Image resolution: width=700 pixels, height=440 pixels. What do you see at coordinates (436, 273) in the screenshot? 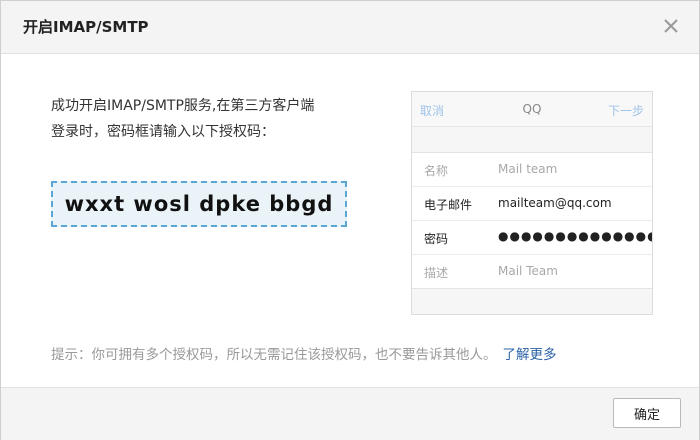
I see `form-row-label: 描述` at bounding box center [436, 273].